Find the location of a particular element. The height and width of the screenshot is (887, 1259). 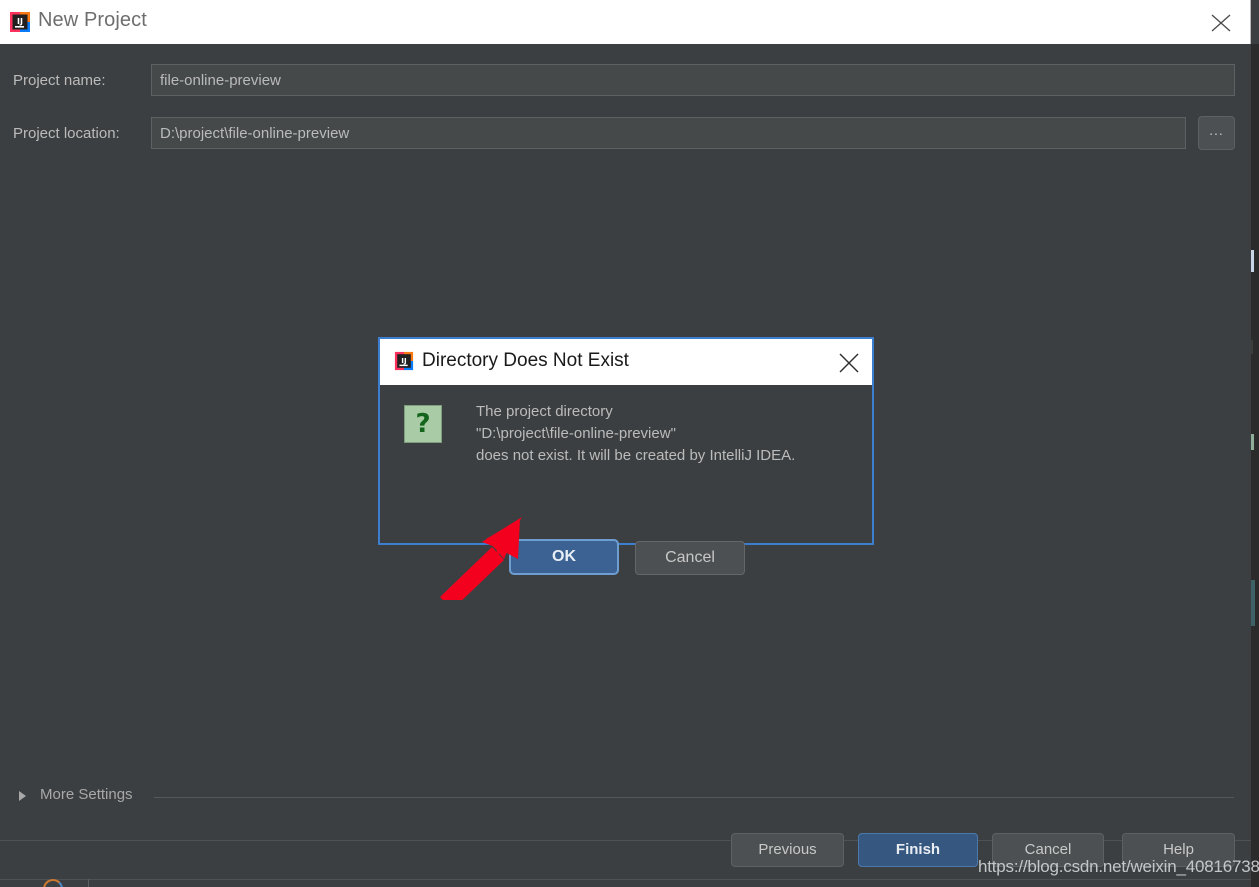

dialog-close-button is located at coordinates (849, 363).